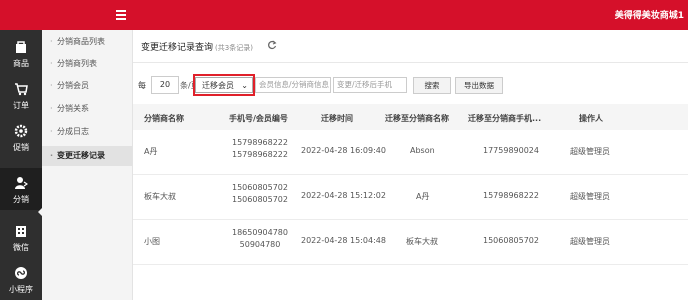 The image size is (688, 300). Describe the element at coordinates (21, 247) in the screenshot. I see `nav-label: 微信` at that location.